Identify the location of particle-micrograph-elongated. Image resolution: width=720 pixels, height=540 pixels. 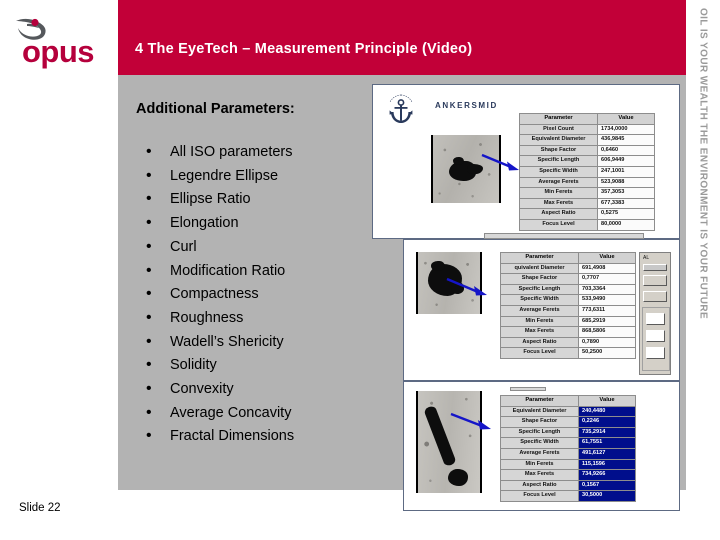
(449, 442).